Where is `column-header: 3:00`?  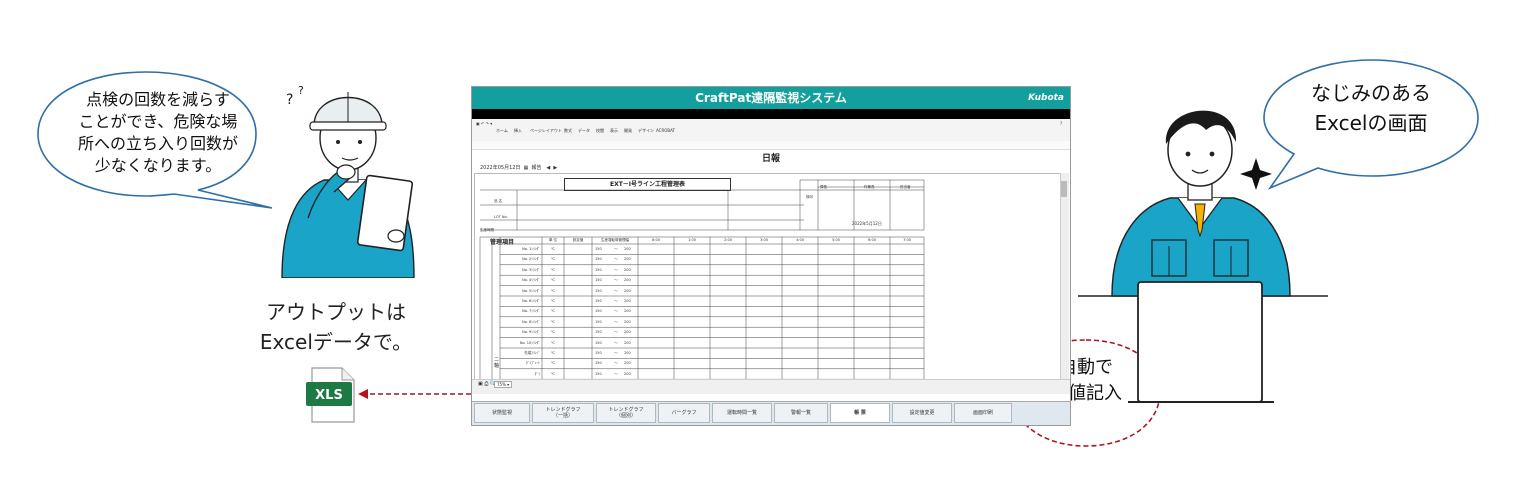 column-header: 3:00 is located at coordinates (764, 240).